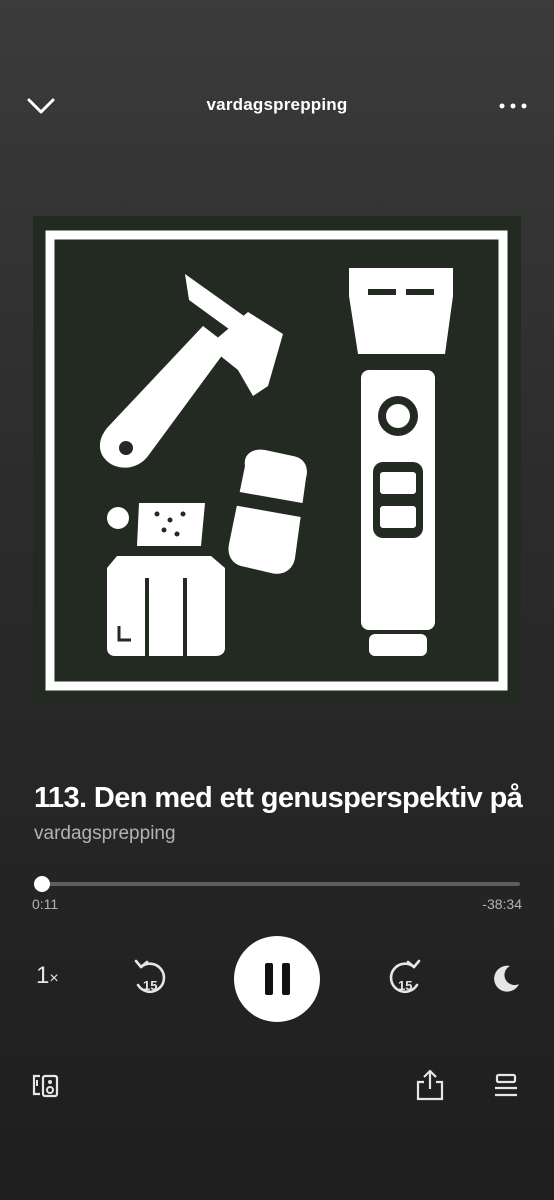  I want to click on player-header: vardagsprepping, so click(277, 106).